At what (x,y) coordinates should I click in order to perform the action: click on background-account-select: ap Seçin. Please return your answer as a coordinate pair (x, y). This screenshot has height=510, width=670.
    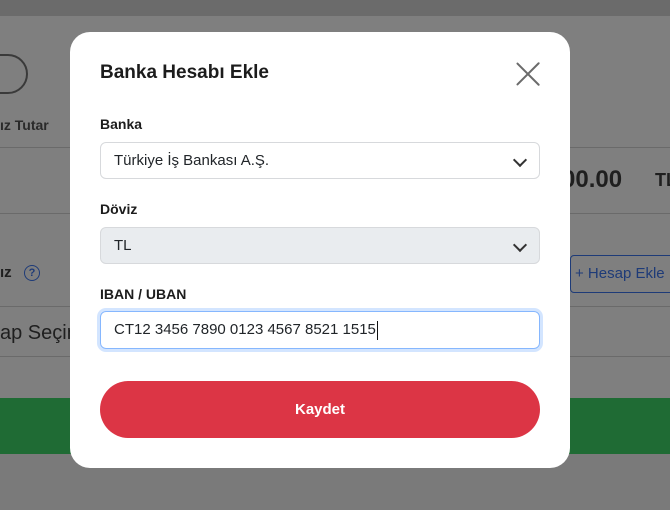
    Looking at the image, I should click on (39, 333).